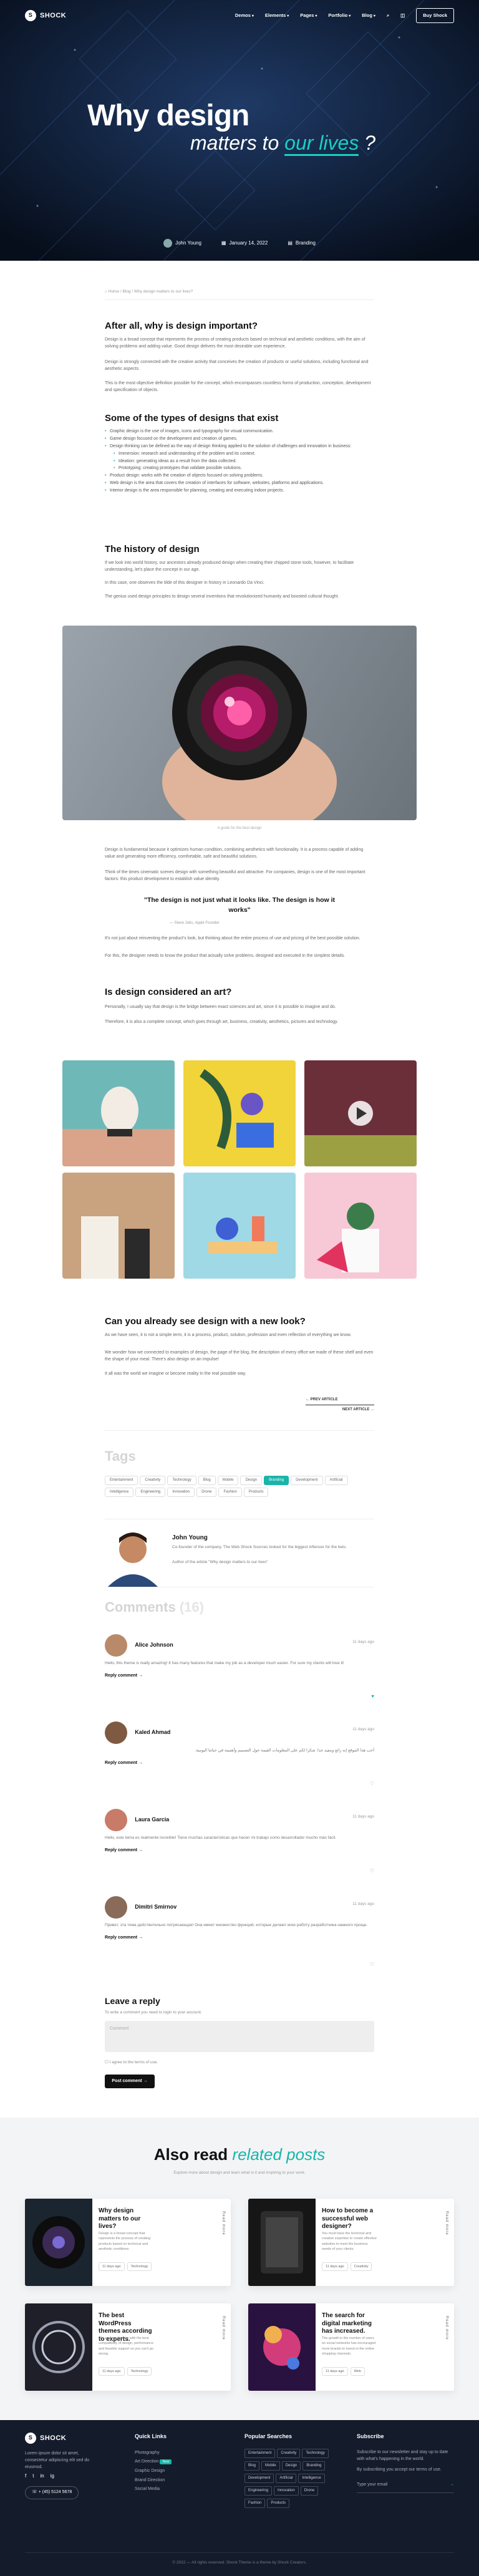  Describe the element at coordinates (52, 2492) in the screenshot. I see `phone-button: ☏ + (45) 5124 5678` at that location.